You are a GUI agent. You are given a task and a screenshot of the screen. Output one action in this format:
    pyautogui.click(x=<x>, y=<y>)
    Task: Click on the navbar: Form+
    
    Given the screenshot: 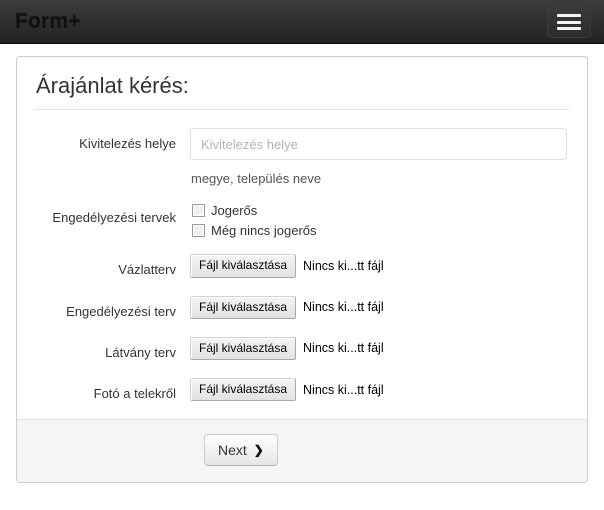 What is the action you would take?
    pyautogui.click(x=302, y=22)
    